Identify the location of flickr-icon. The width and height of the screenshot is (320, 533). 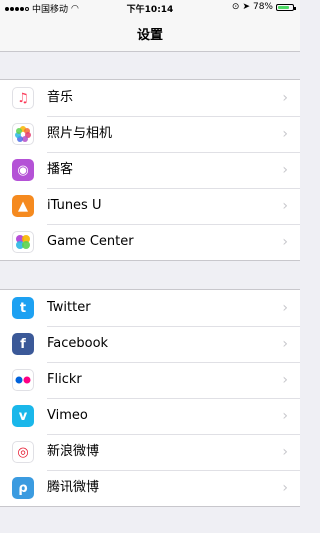
(23, 380).